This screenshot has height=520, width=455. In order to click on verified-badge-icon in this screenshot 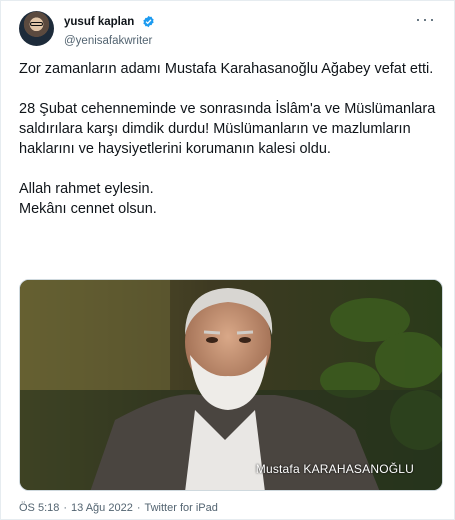, I will do `click(148, 21)`.